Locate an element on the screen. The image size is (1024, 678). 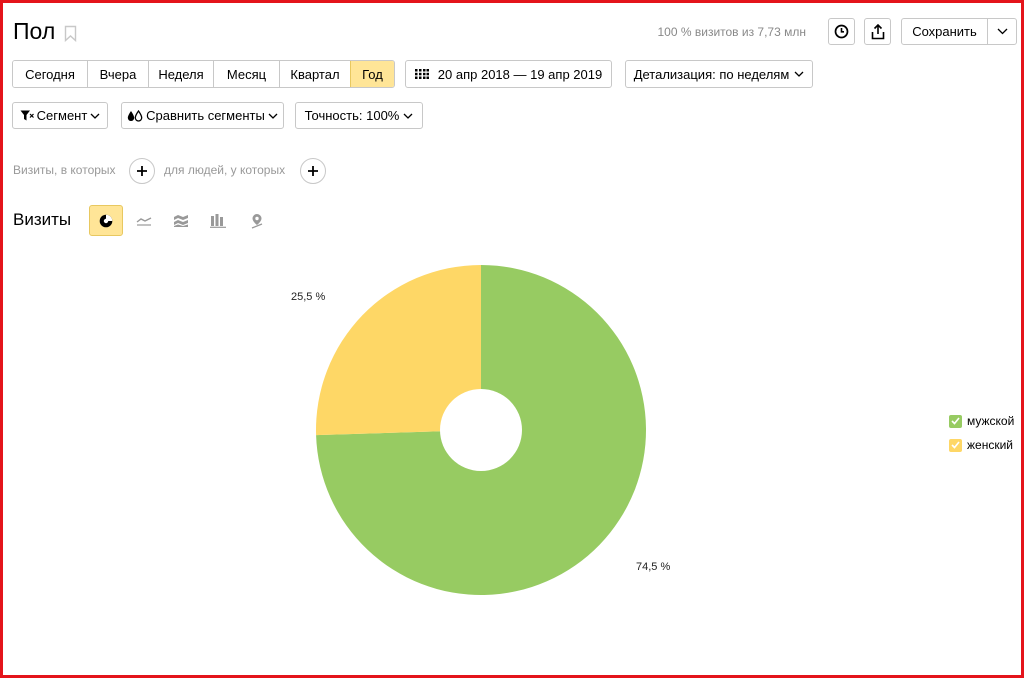
detalization-dropdown: Детализация: по неделям is located at coordinates (719, 74).